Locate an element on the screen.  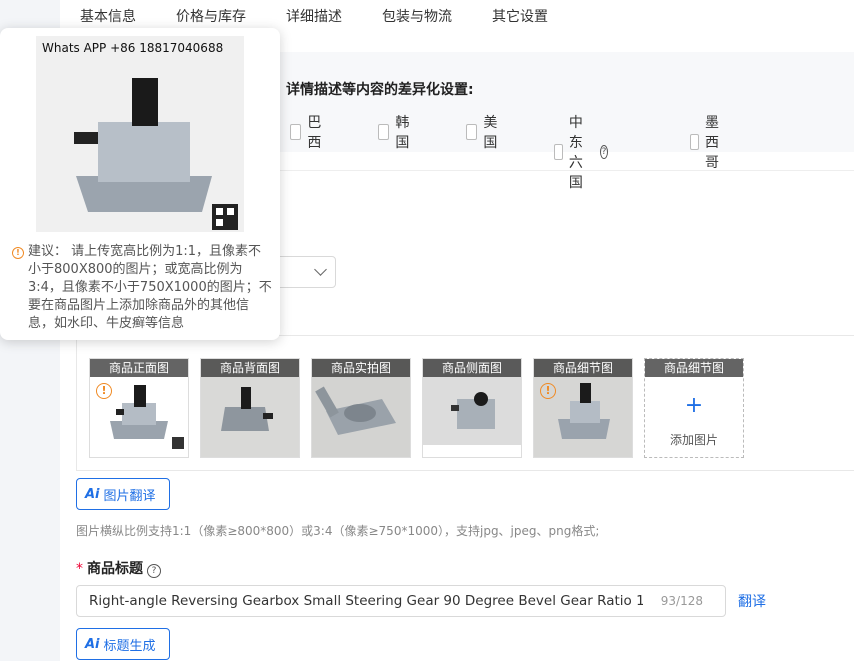
required-mark: * is located at coordinates (79, 569).